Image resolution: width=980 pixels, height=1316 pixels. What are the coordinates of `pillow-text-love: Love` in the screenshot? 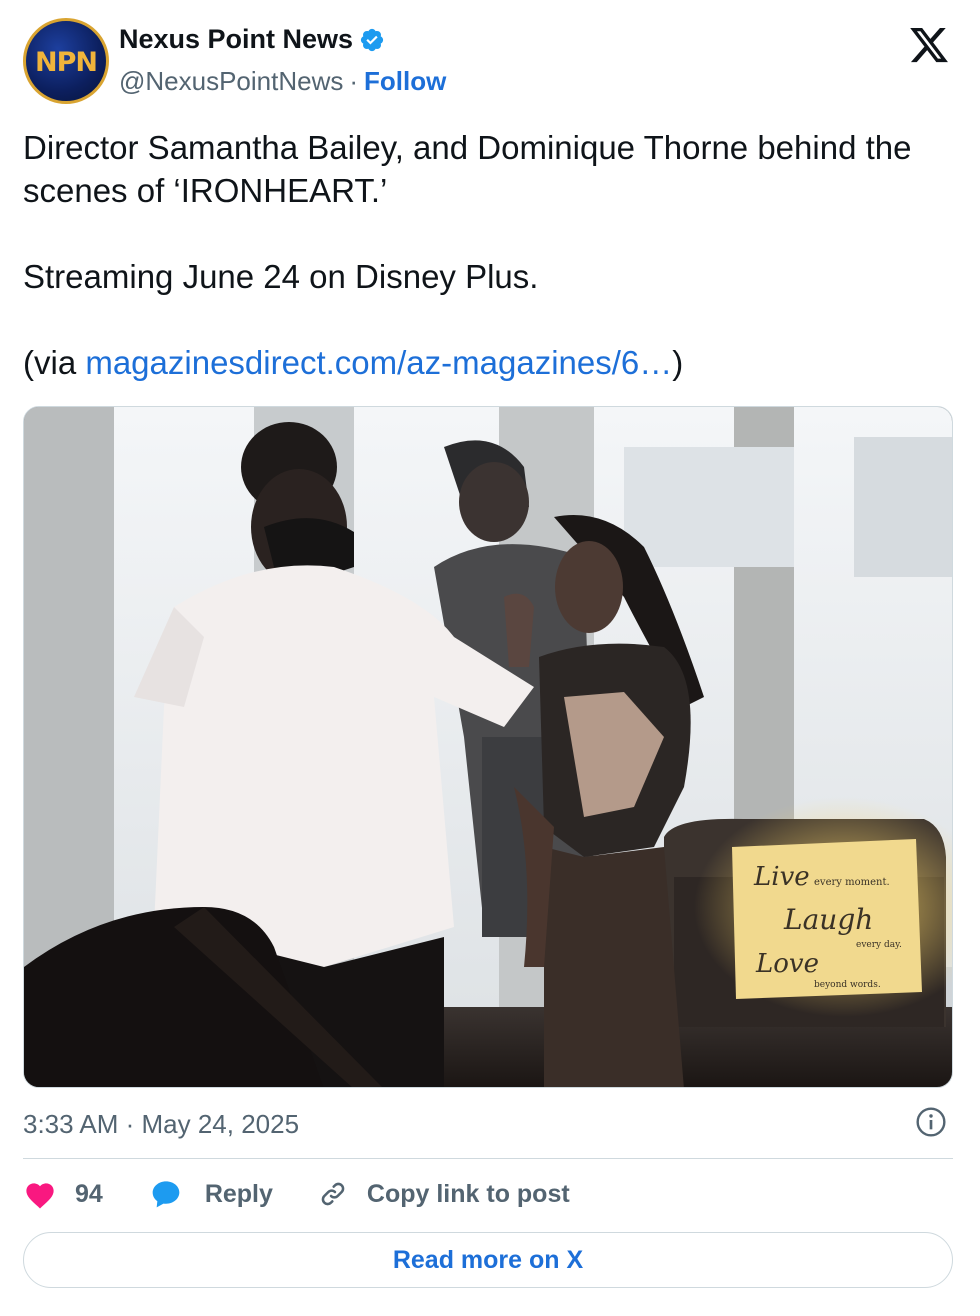 It's located at (787, 964).